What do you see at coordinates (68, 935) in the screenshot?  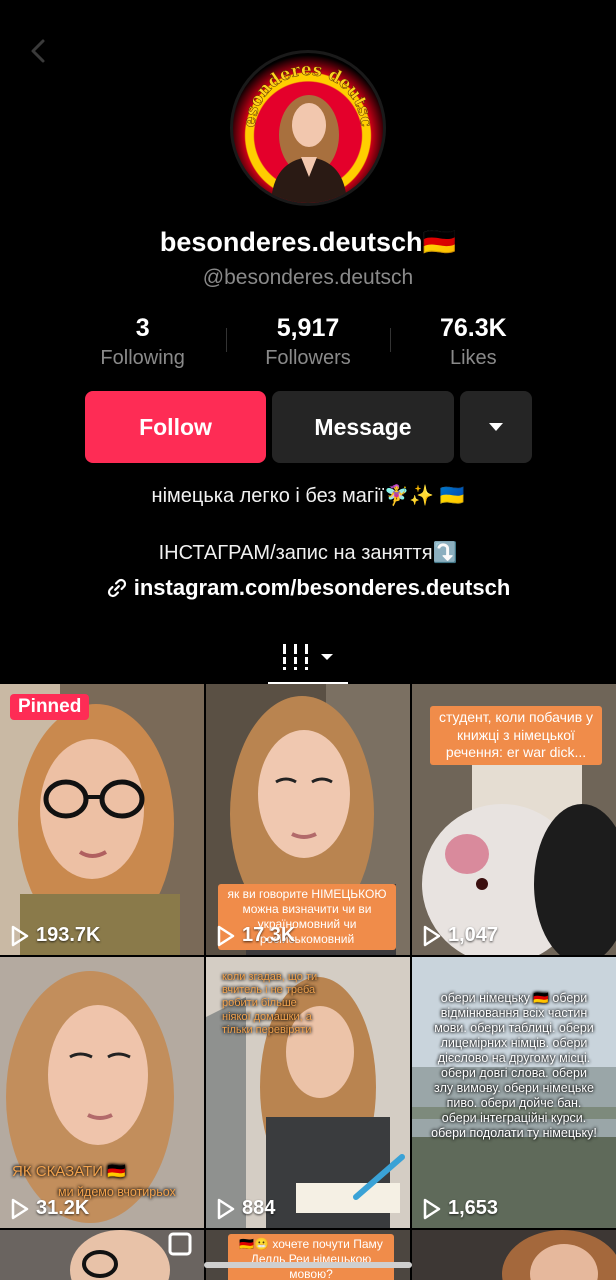 I see `view-count-text: 193.7K` at bounding box center [68, 935].